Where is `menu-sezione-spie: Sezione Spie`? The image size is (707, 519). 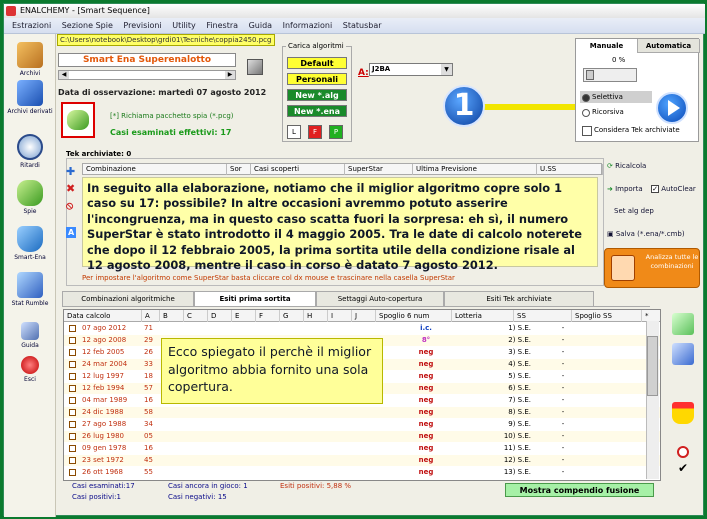
menu-sezione-spie: Sezione Spie is located at coordinates (87, 25).